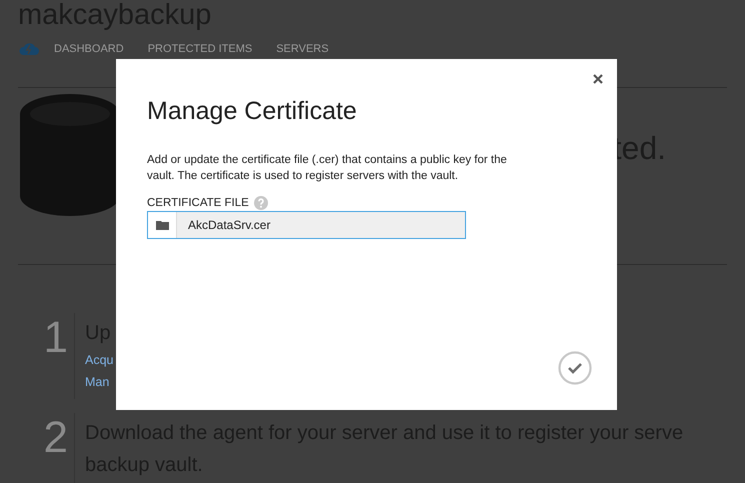  What do you see at coordinates (575, 368) in the screenshot?
I see `checkmark-button` at bounding box center [575, 368].